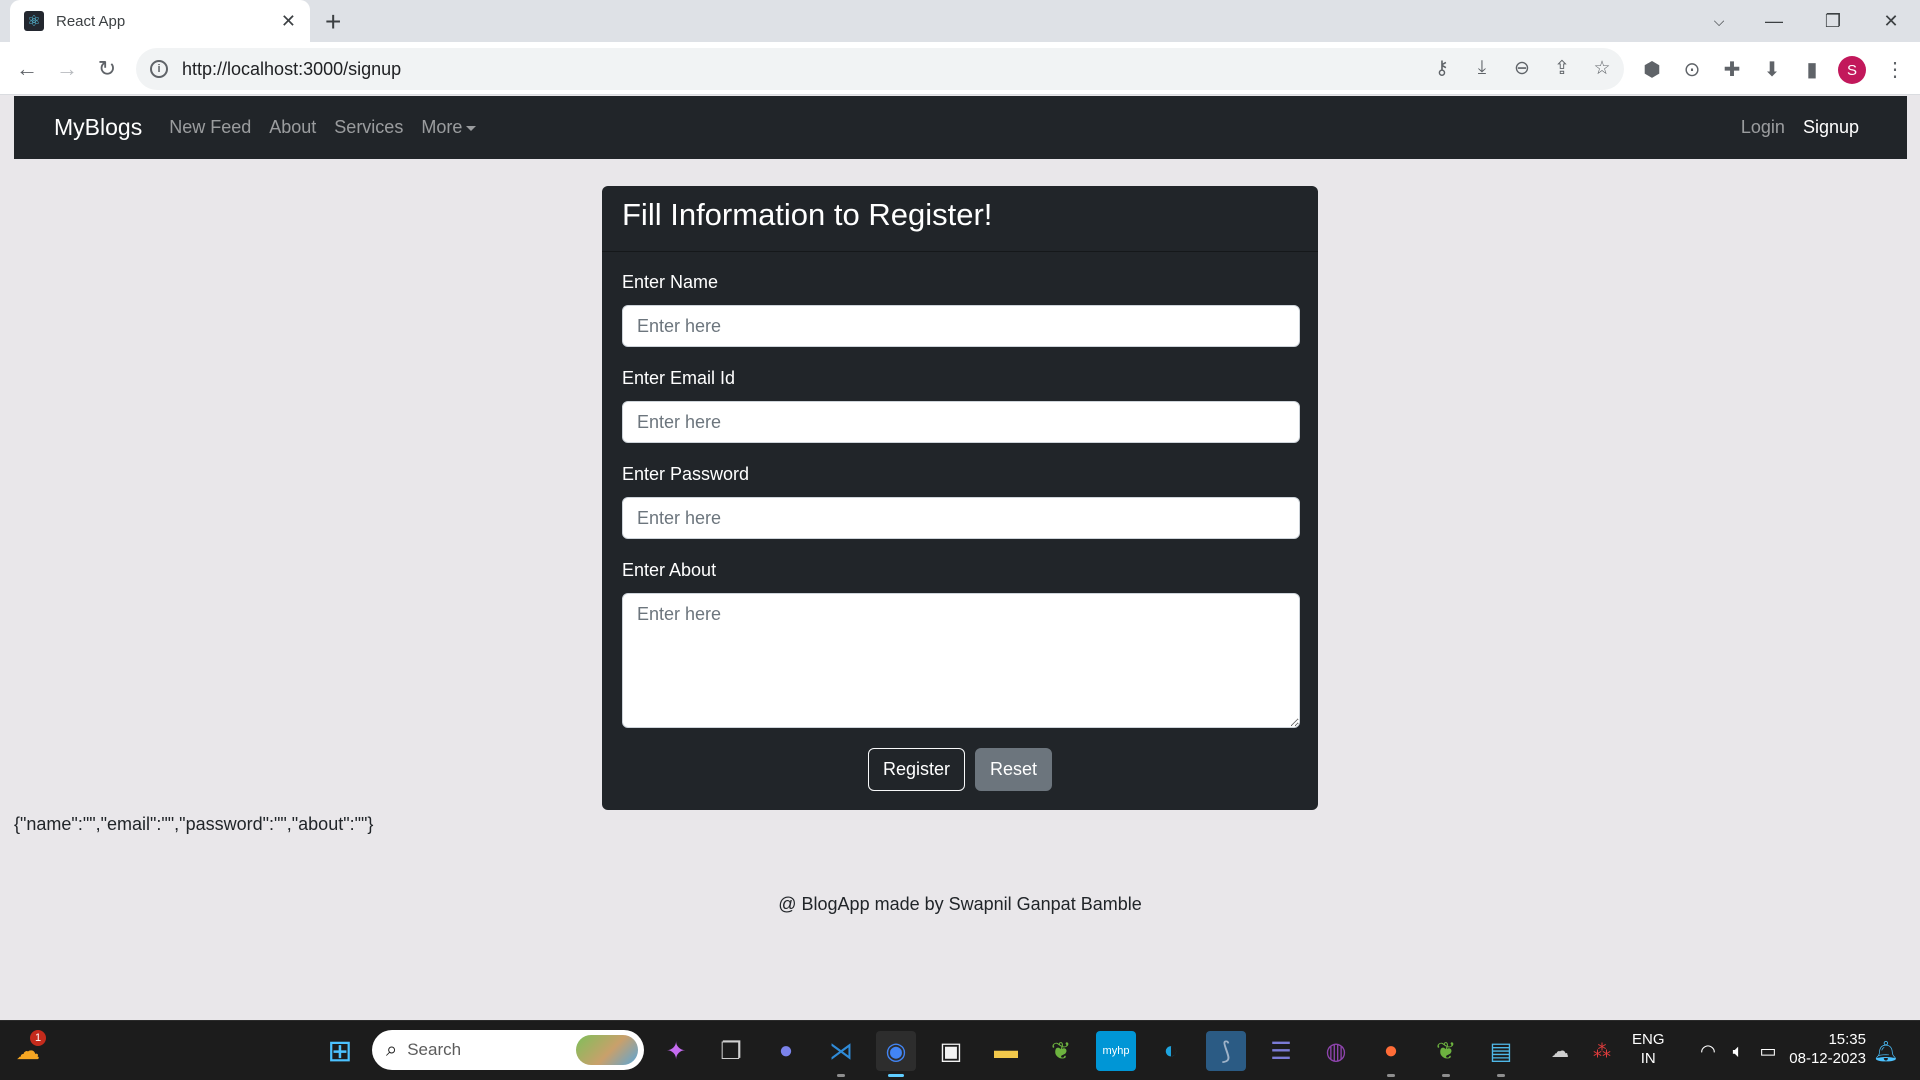  I want to click on about-group: Enter About, so click(961, 646).